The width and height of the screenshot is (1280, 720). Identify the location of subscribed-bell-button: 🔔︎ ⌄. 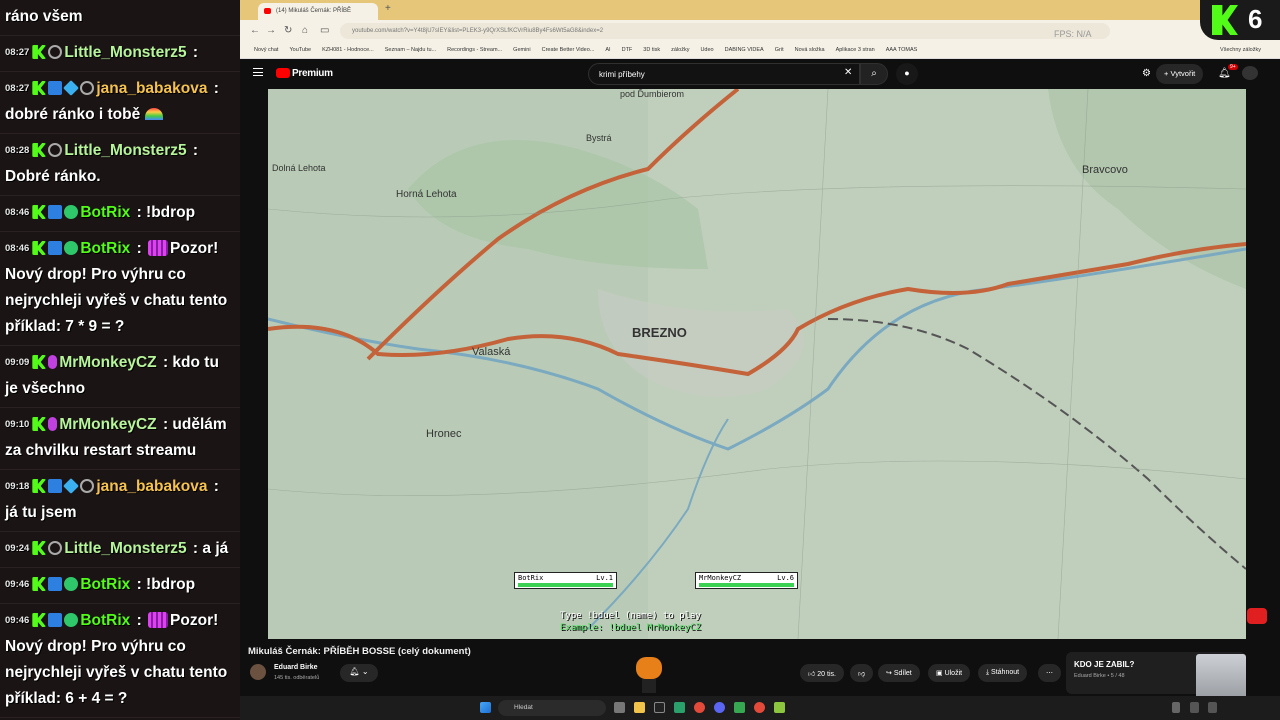
(359, 673).